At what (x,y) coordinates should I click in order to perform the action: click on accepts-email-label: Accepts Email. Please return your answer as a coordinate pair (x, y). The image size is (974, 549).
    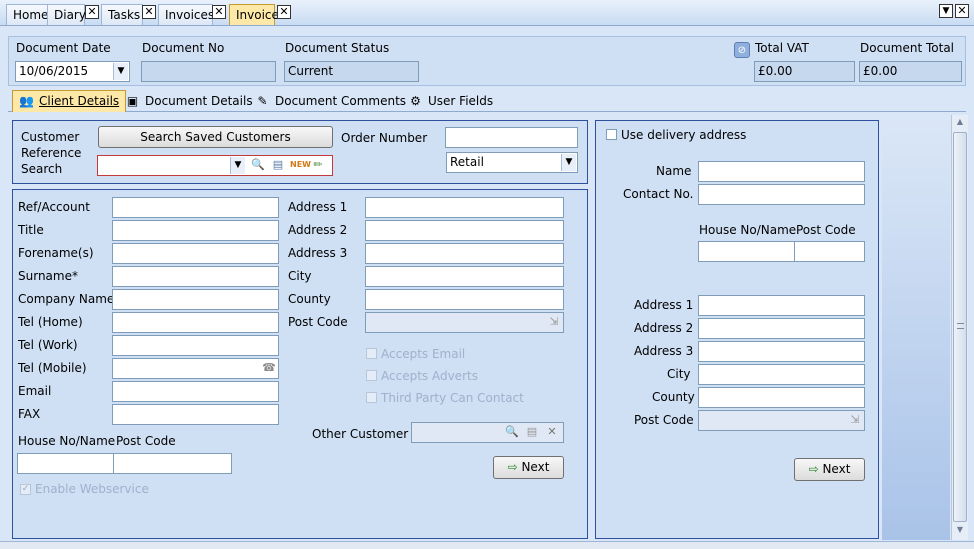
    Looking at the image, I should click on (423, 354).